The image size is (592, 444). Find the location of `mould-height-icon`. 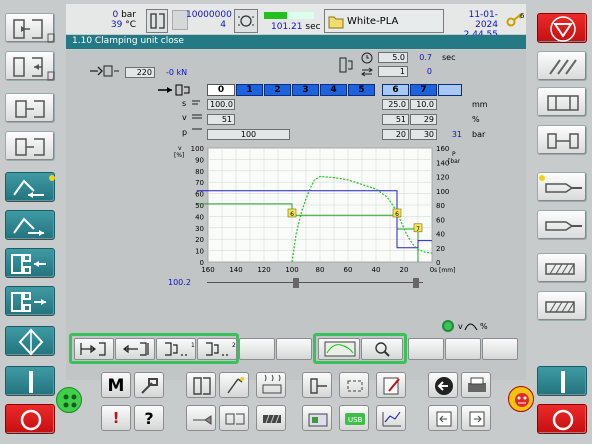

mould-height-icon is located at coordinates (563, 67).